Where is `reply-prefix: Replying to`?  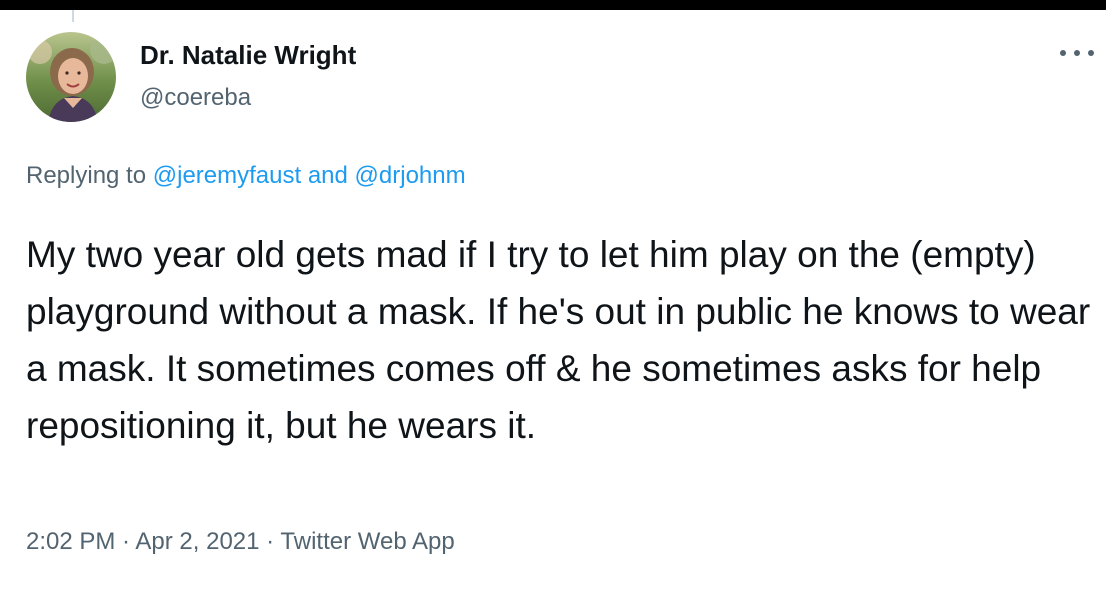
reply-prefix: Replying to is located at coordinates (89, 175).